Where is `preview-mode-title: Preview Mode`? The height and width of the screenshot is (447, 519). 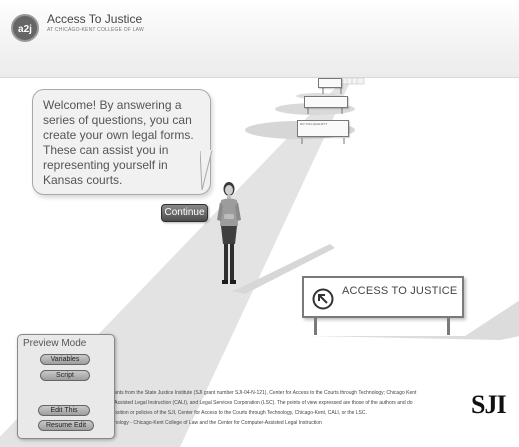
preview-mode-title: Preview Mode is located at coordinates (55, 343).